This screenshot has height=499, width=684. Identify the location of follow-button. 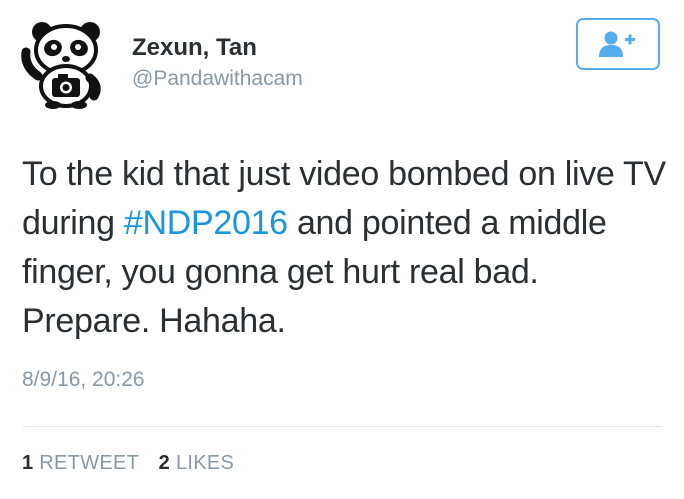
(618, 44).